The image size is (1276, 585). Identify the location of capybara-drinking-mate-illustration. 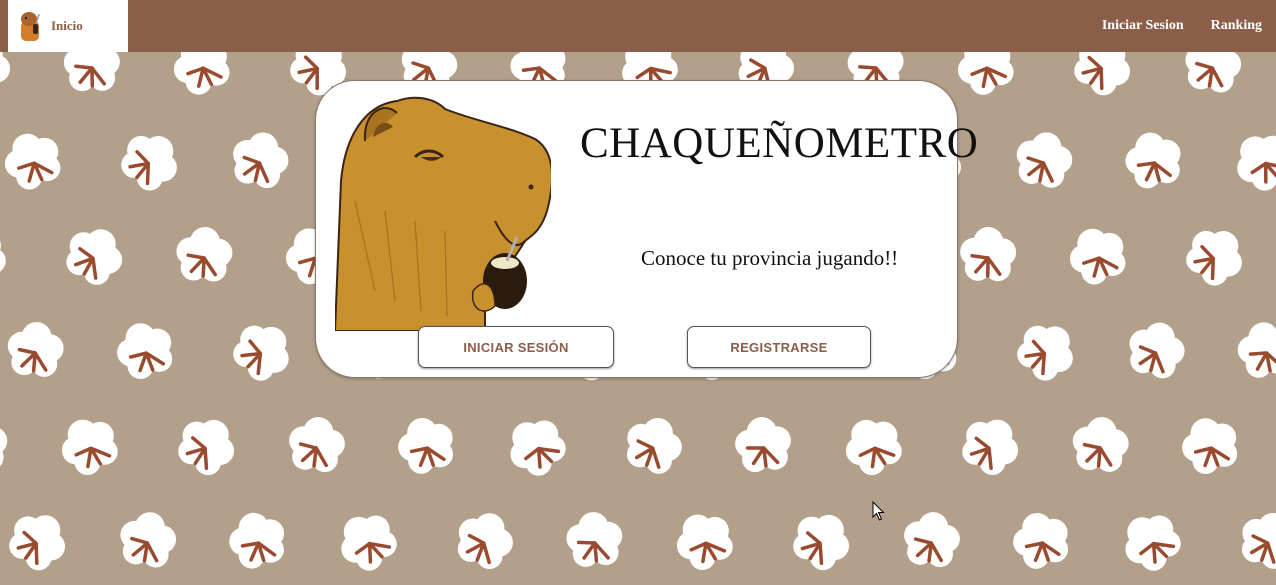
(443, 213).